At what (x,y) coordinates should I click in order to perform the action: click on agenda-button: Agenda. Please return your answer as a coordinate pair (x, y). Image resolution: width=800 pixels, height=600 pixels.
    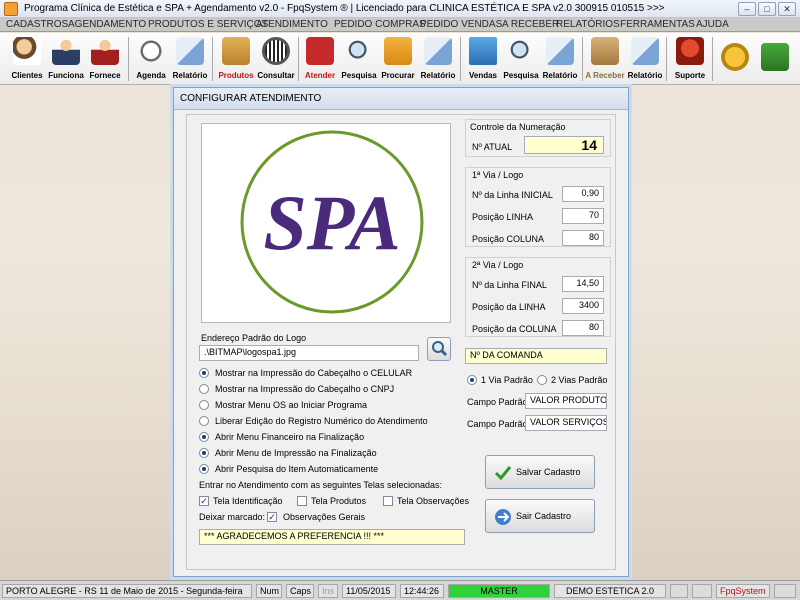
    Looking at the image, I should click on (151, 58).